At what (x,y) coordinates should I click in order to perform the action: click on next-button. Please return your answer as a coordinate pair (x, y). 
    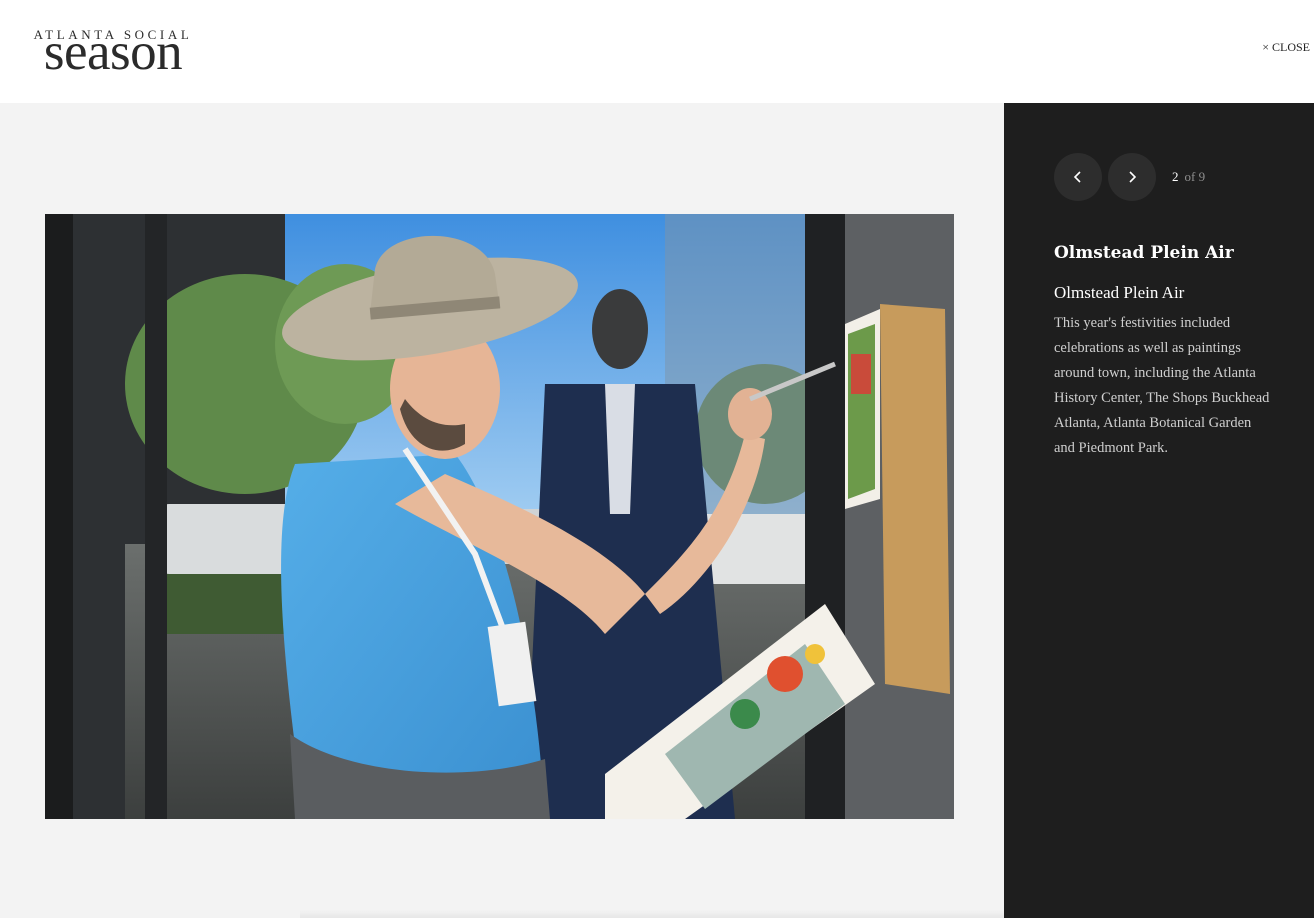
    Looking at the image, I should click on (1132, 177).